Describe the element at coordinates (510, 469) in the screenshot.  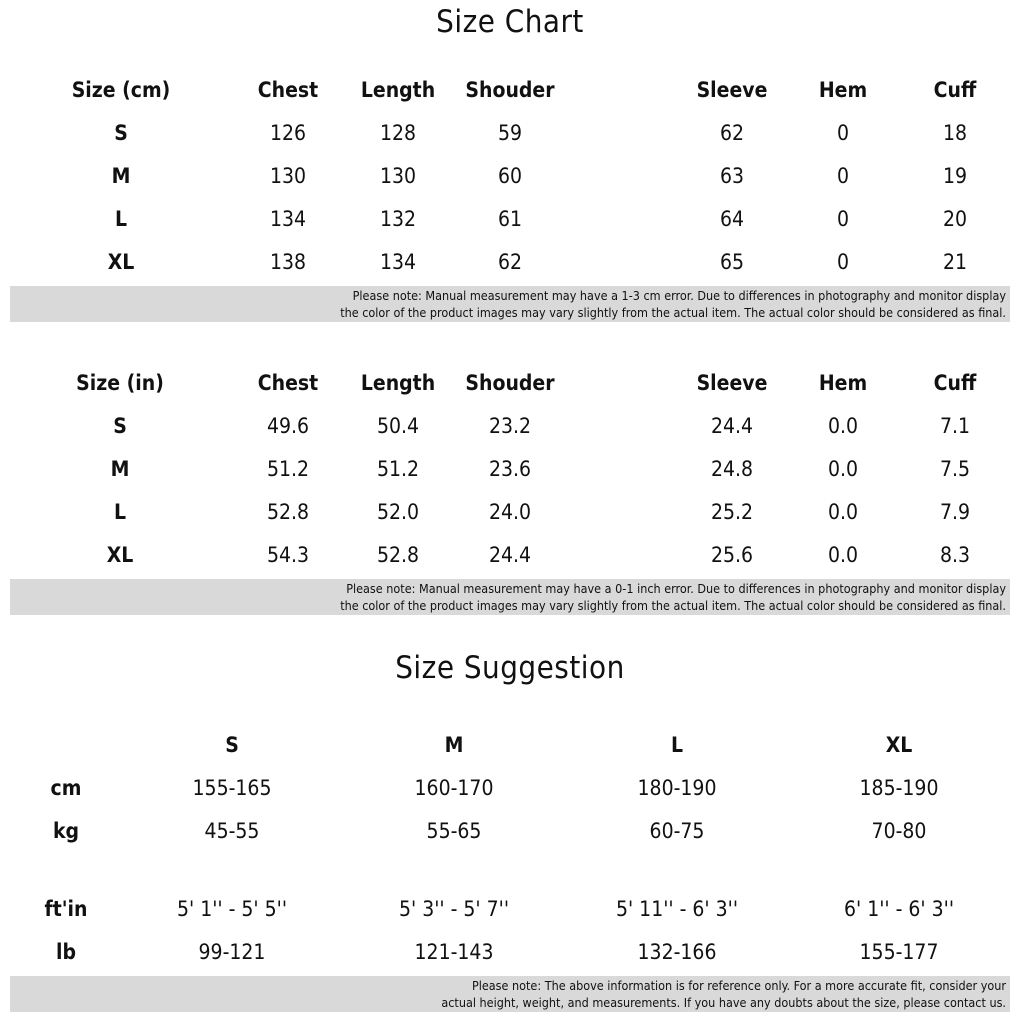
I see `table-cell: 23.6` at that location.